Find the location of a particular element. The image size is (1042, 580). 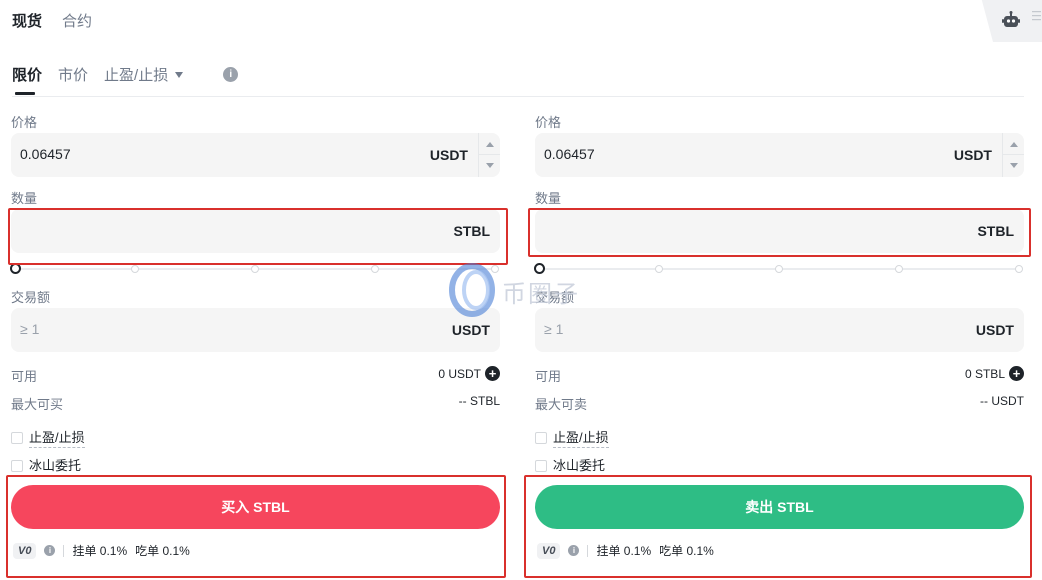

market-type-tabs: 现货 合约 is located at coordinates (52, 20).